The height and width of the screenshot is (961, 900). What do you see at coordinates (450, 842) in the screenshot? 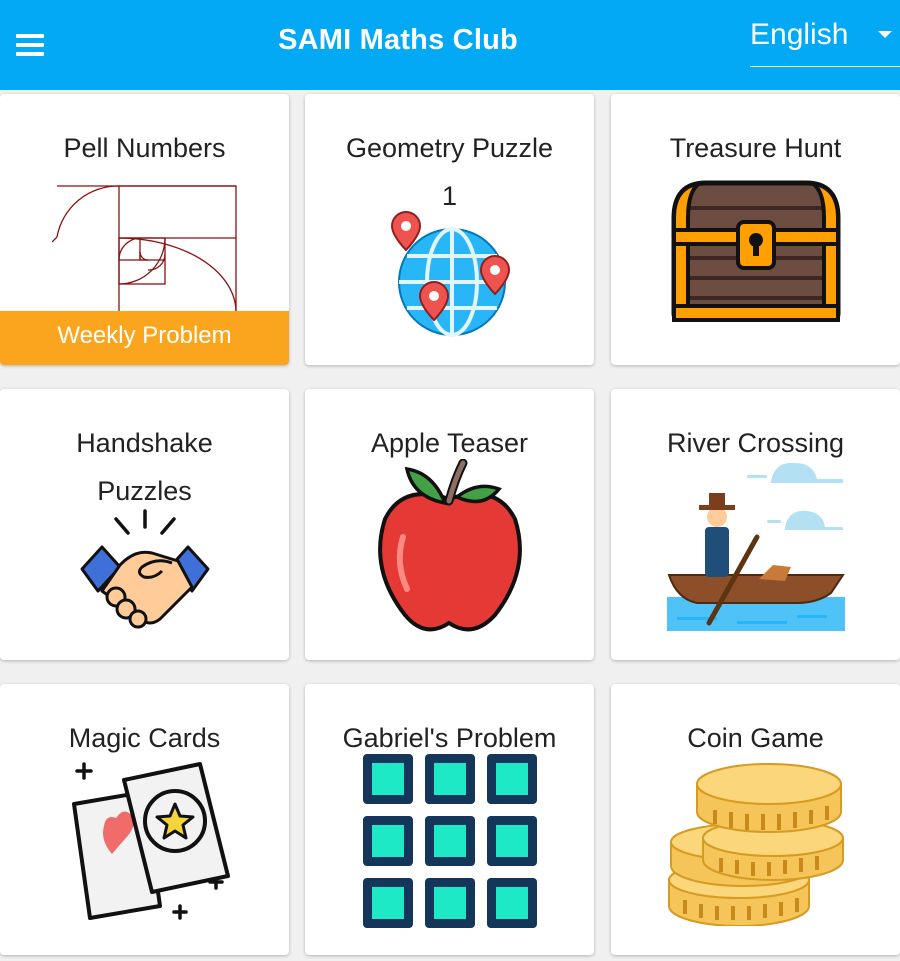
I see `grid-squares-icon` at bounding box center [450, 842].